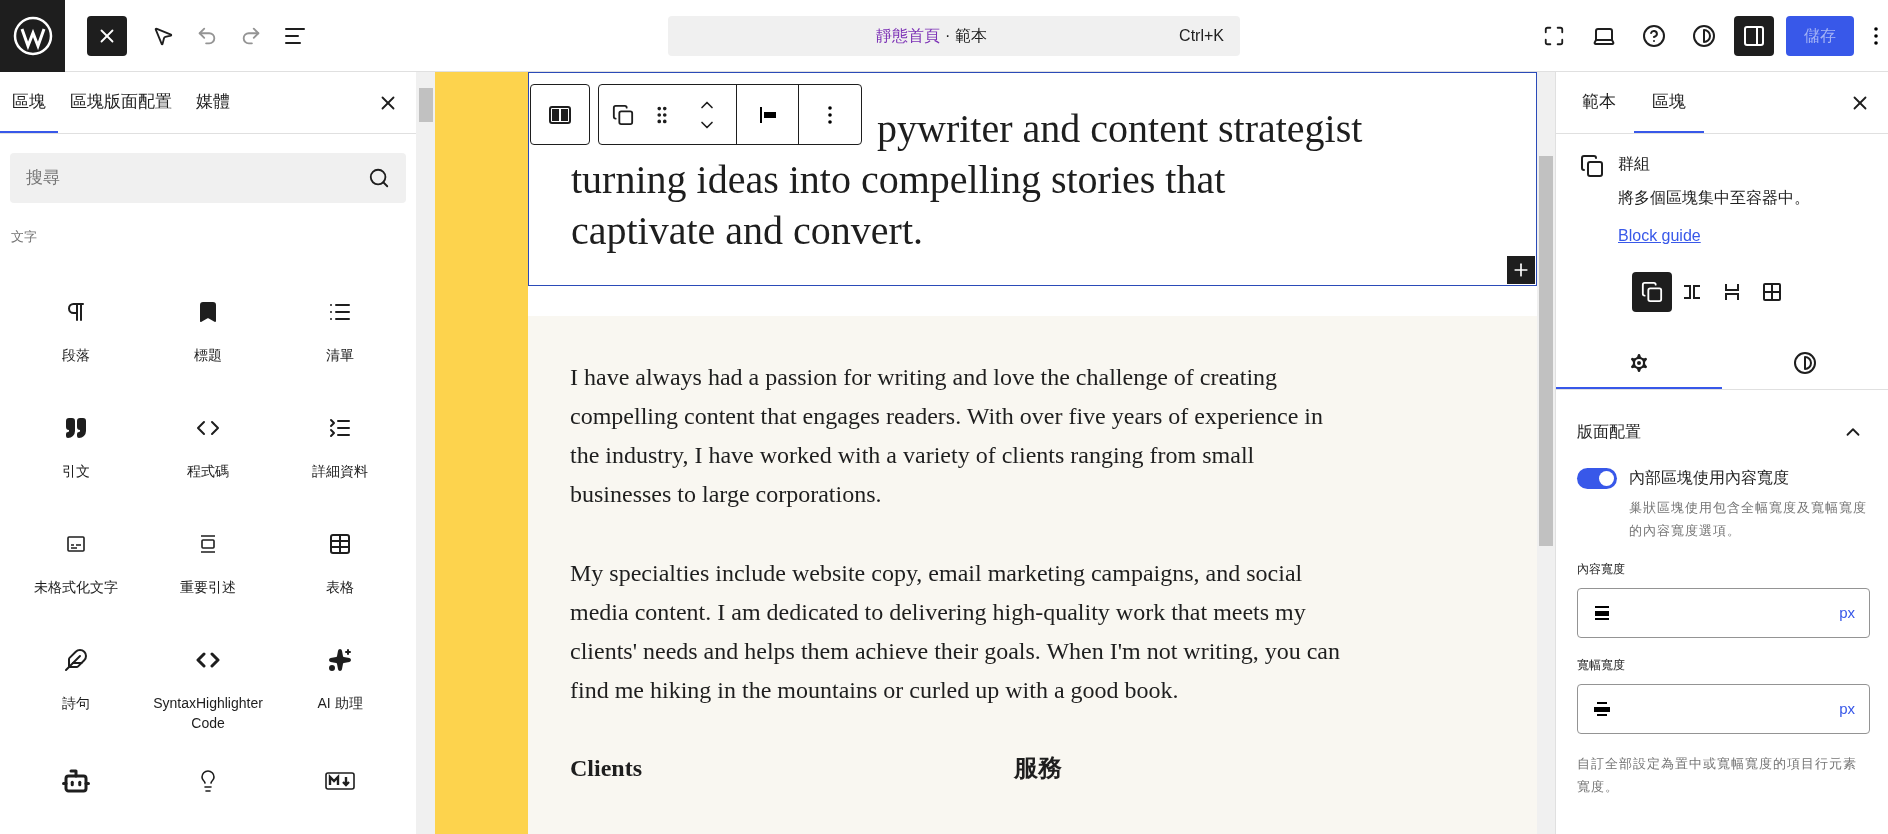  I want to click on block-item: 表格, so click(340, 584).